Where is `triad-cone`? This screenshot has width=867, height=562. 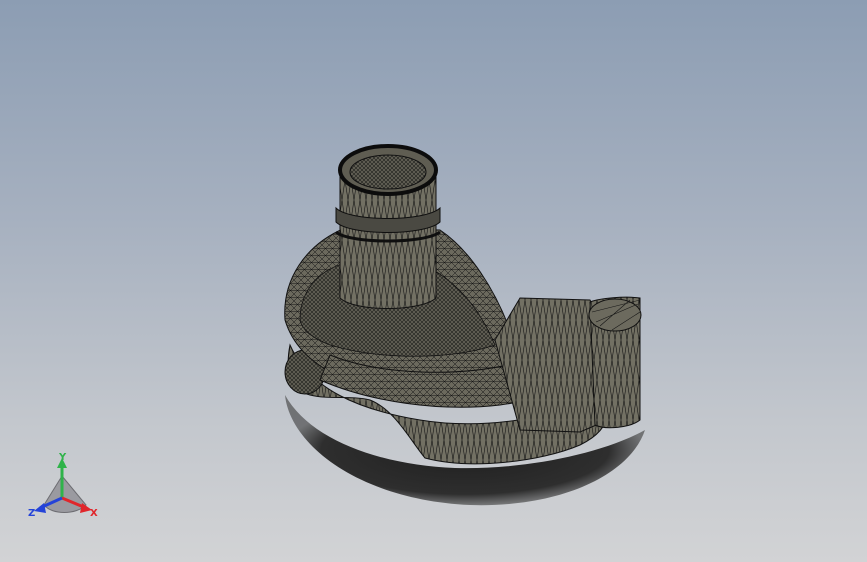
triad-cone is located at coordinates (65, 494).